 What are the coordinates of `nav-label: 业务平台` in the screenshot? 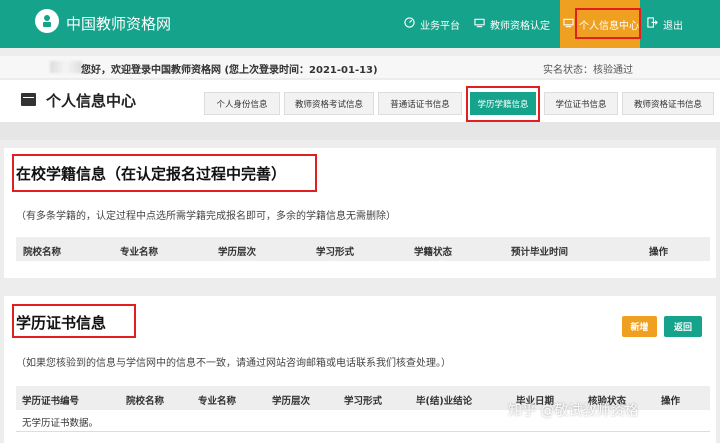 It's located at (440, 26).